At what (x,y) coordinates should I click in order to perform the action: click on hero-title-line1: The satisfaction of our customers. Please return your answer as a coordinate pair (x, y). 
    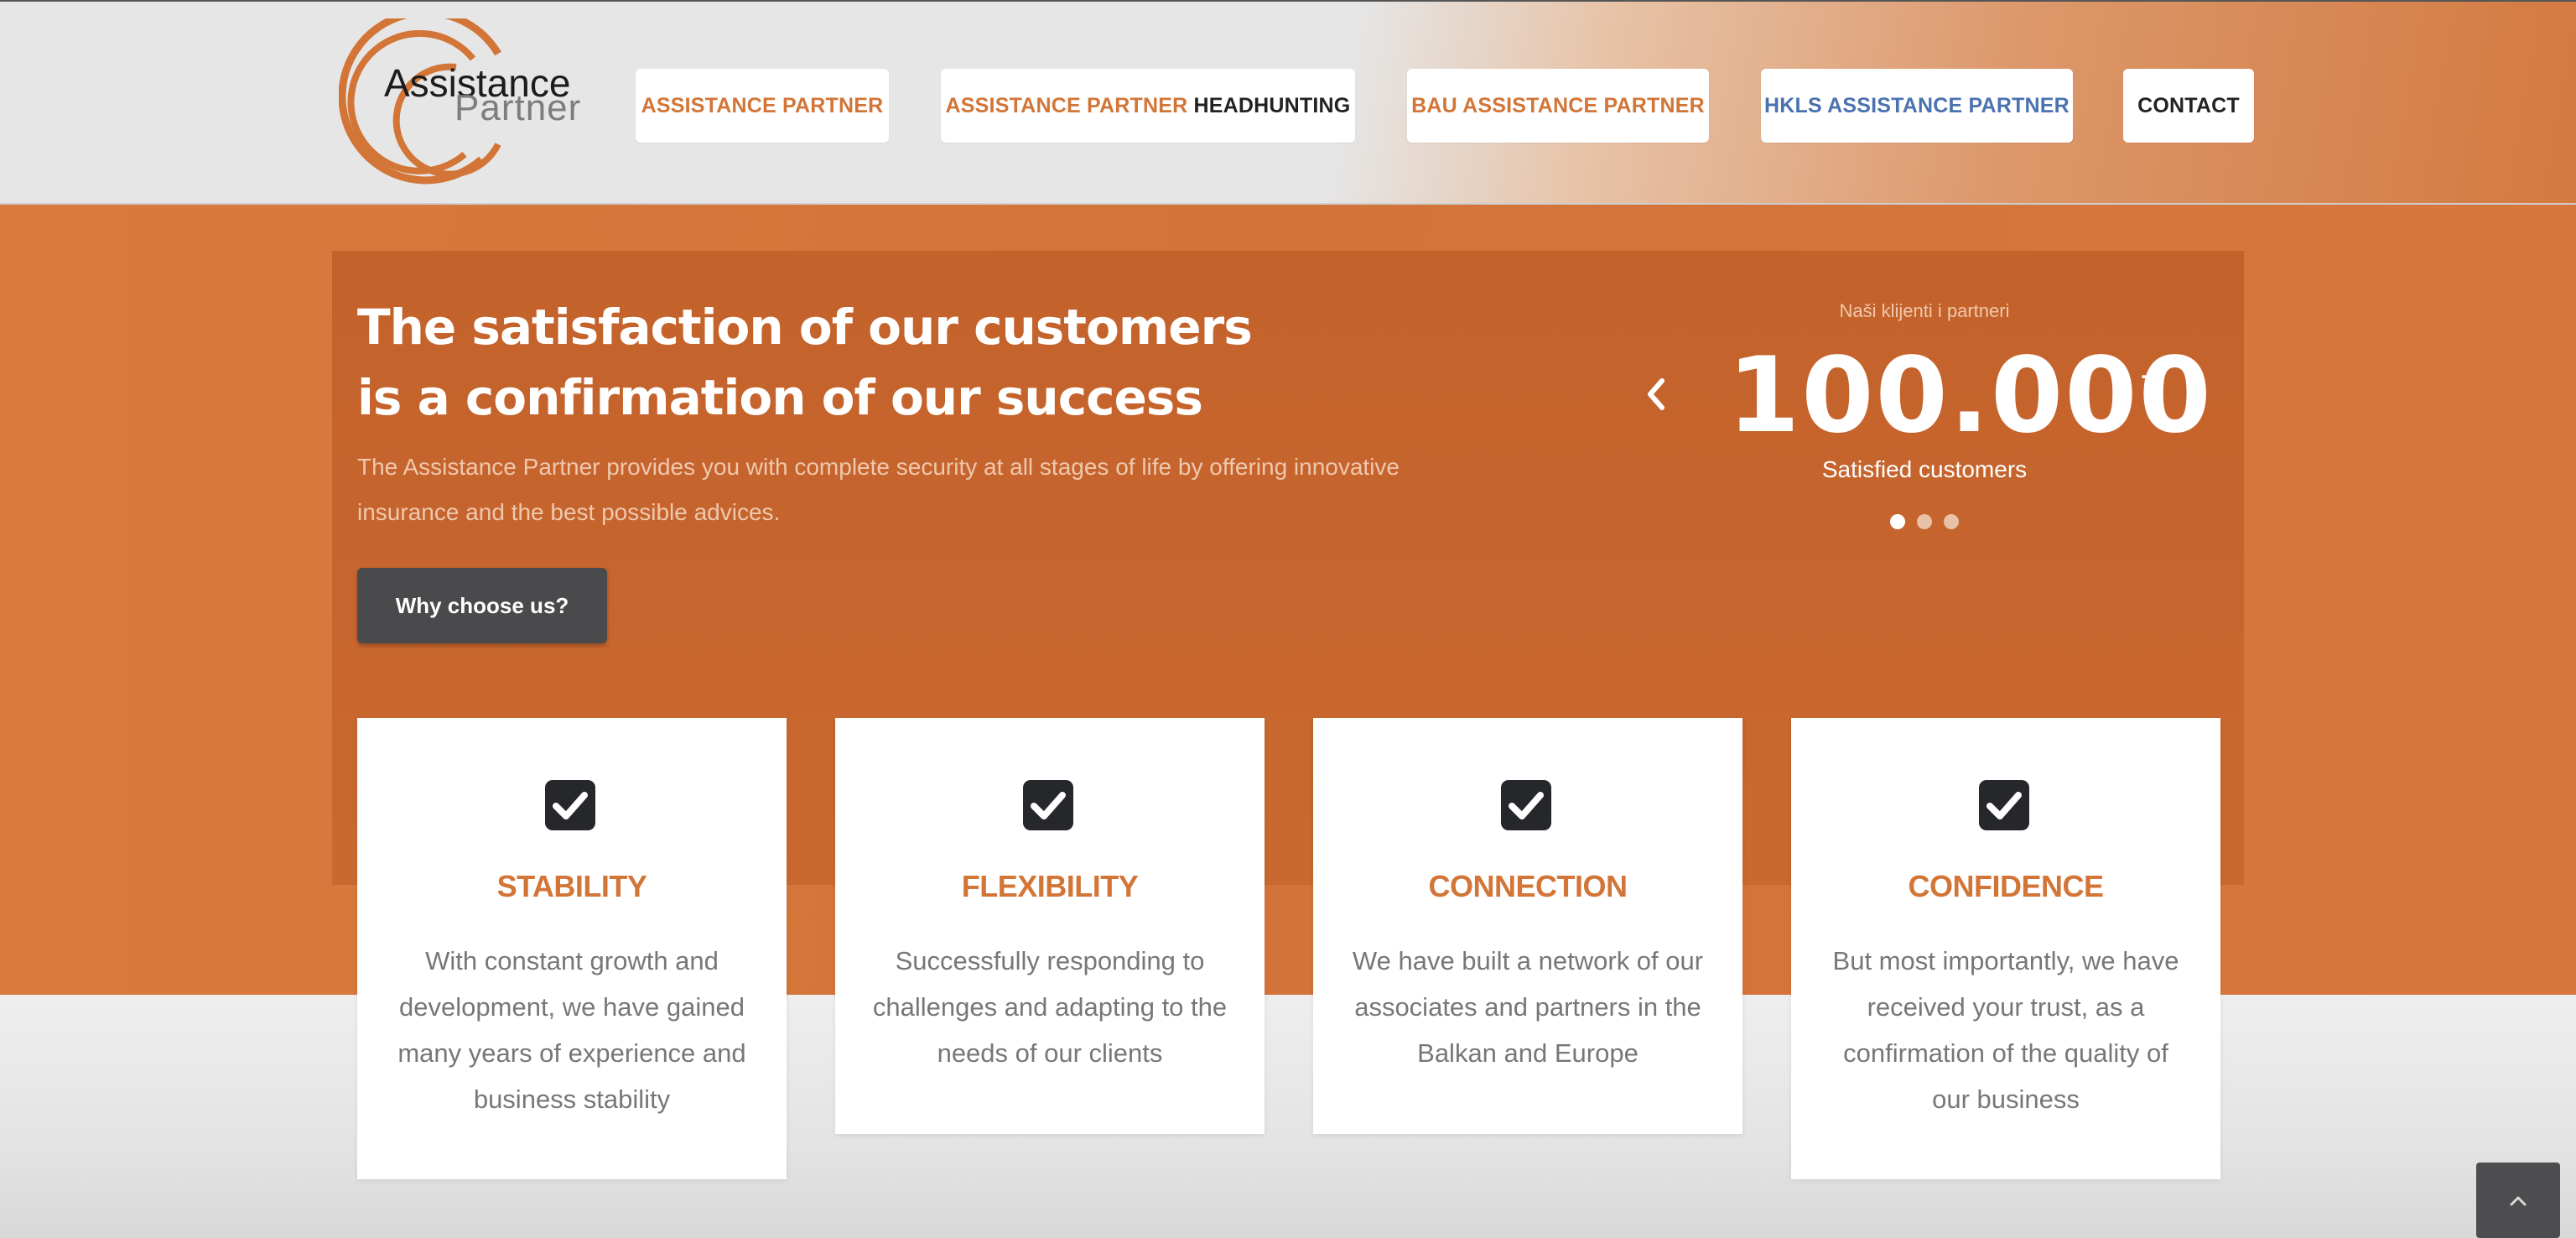
    Looking at the image, I should click on (805, 327).